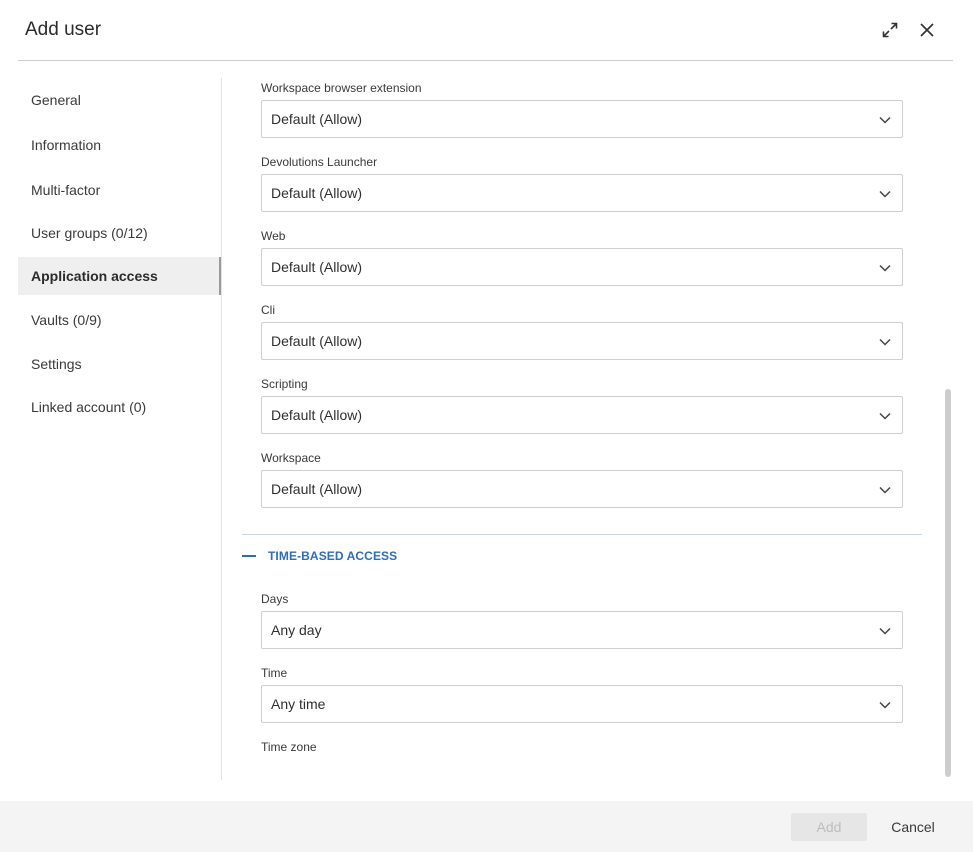 This screenshot has width=973, height=852. Describe the element at coordinates (289, 747) in the screenshot. I see `time-zone-label: Time zone` at that location.